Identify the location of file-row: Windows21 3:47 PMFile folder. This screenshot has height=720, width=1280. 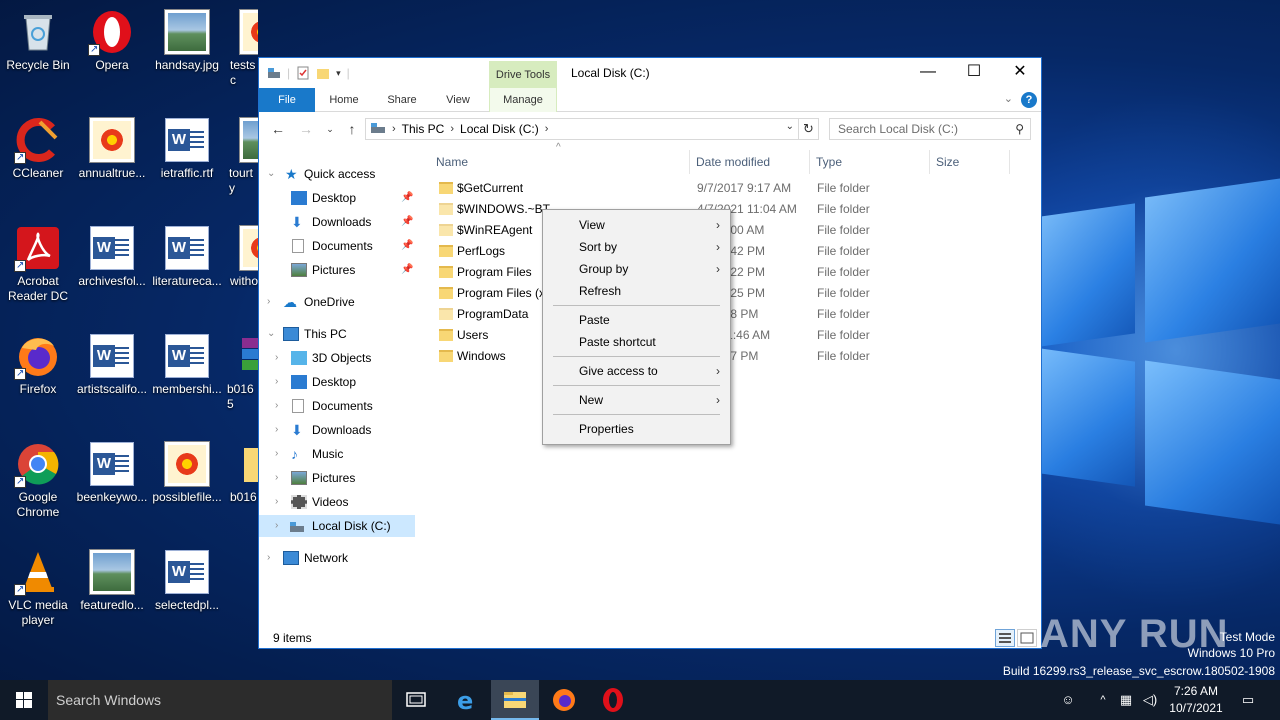
(735, 356).